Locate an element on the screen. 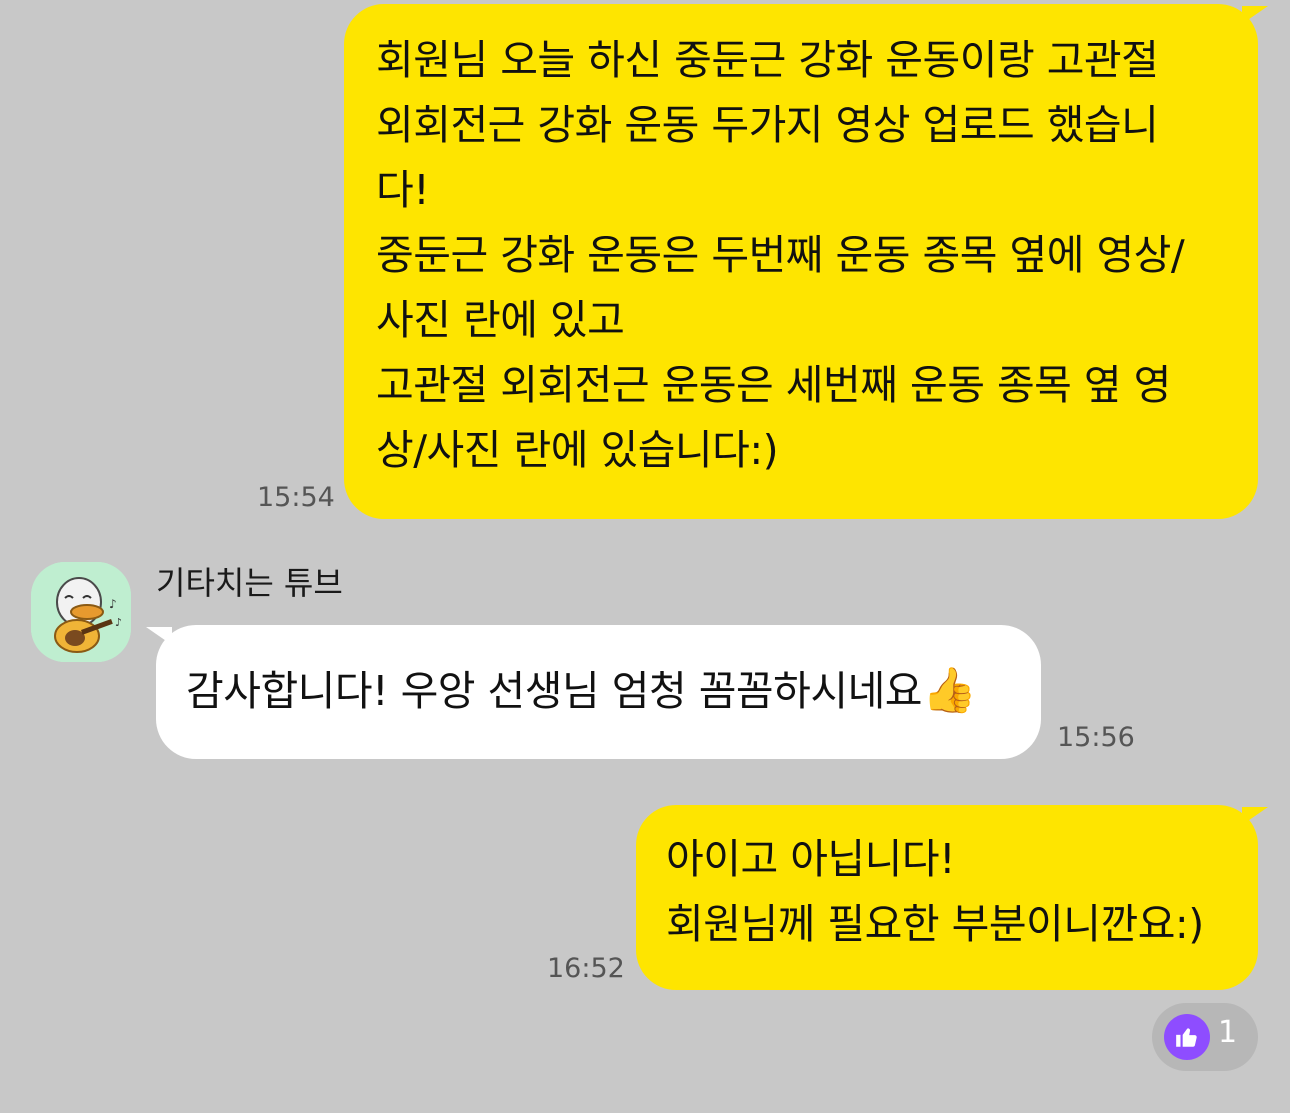 The image size is (1290, 1113). message-timestamp: 16:52 is located at coordinates (586, 968).